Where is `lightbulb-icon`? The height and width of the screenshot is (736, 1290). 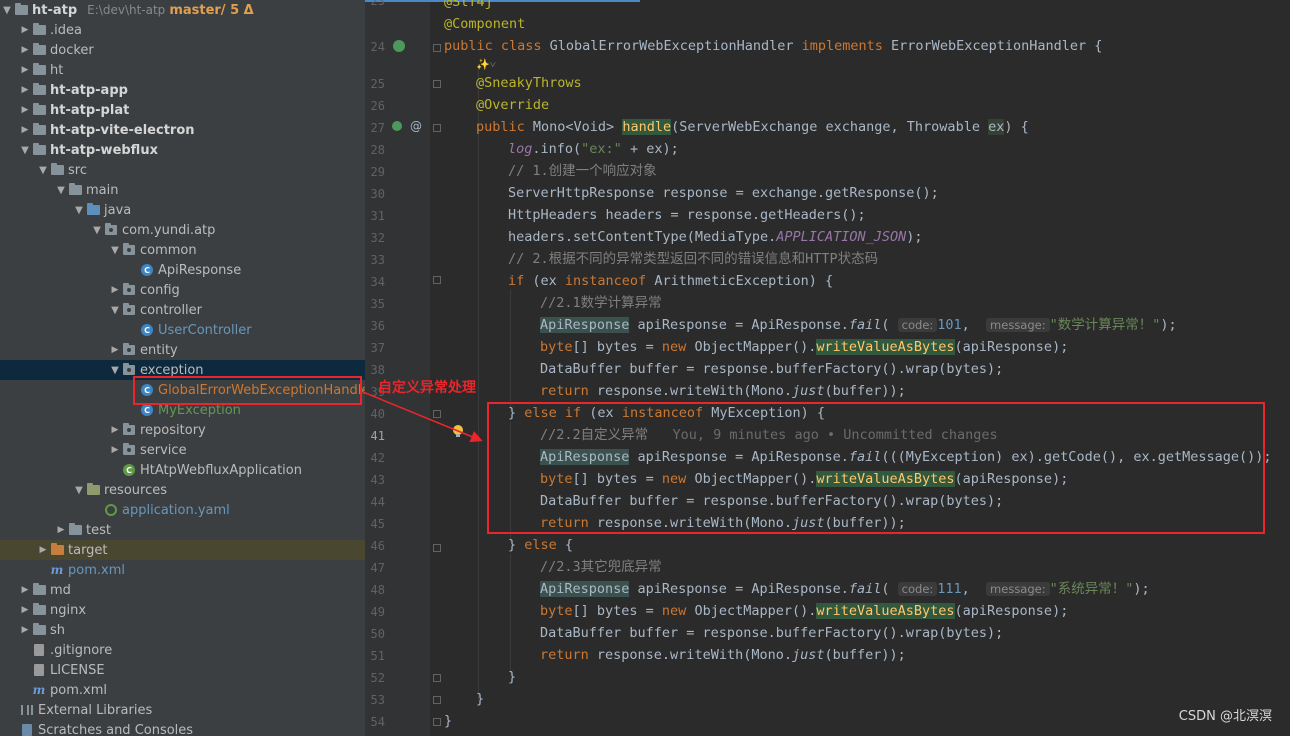 lightbulb-icon is located at coordinates (458, 431).